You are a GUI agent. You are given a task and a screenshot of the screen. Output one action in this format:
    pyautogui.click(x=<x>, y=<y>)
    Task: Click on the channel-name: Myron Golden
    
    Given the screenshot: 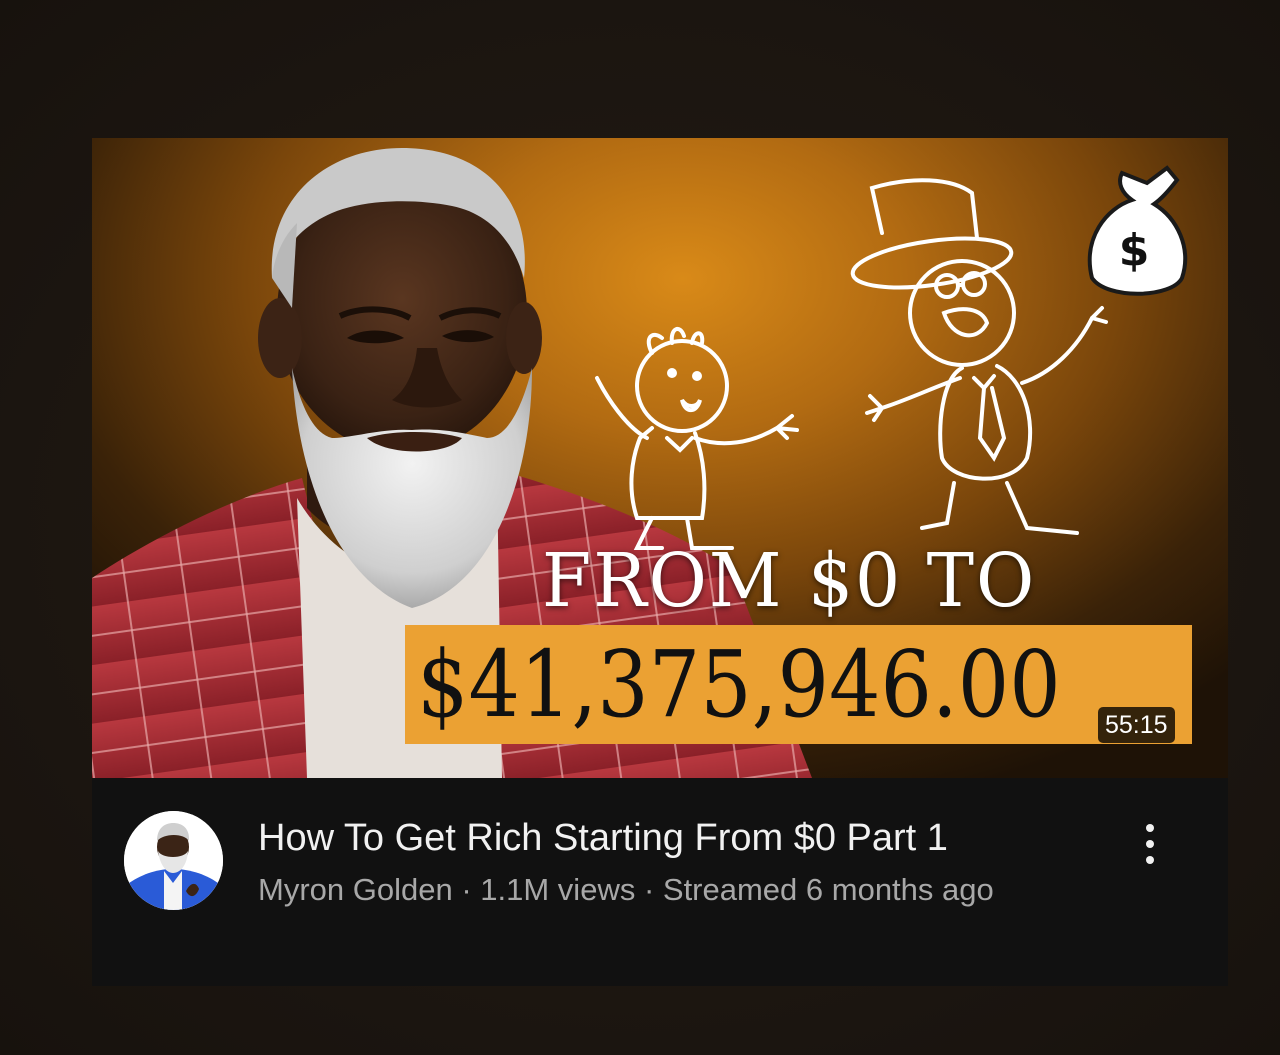 What is the action you would take?
    pyautogui.click(x=355, y=889)
    